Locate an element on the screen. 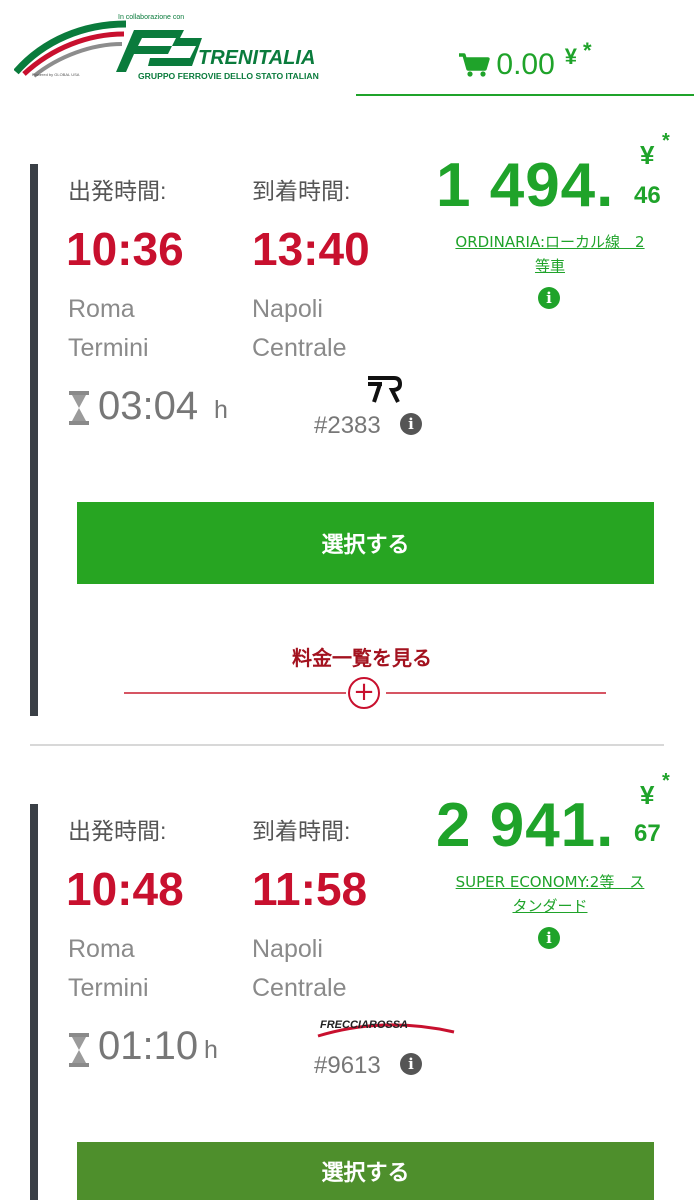  price-integer: 2 941. is located at coordinates (525, 825).